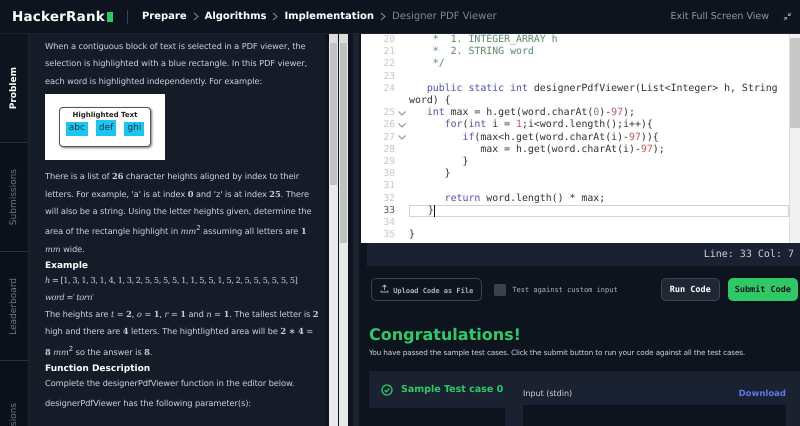  I want to click on test-case-tab: Sample Test case 0, so click(437, 389).